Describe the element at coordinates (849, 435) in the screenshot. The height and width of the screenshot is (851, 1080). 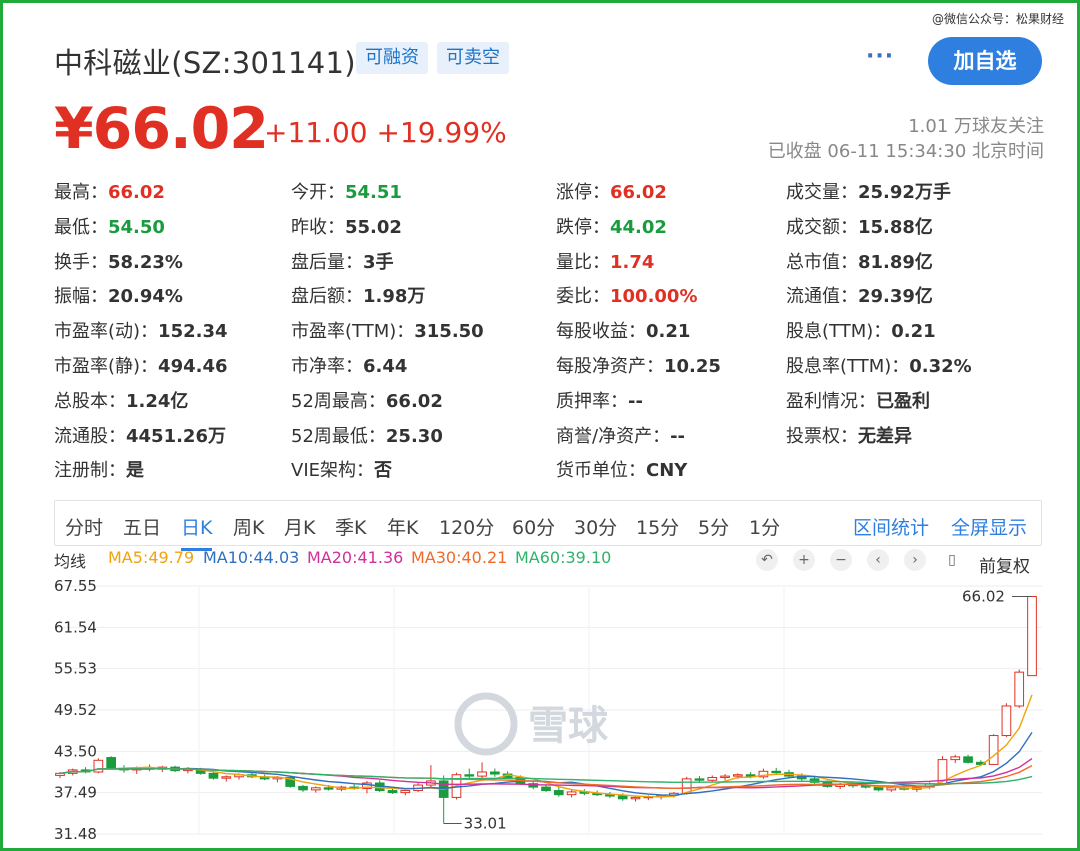
I see `stat-item: 投票权：无差异` at that location.